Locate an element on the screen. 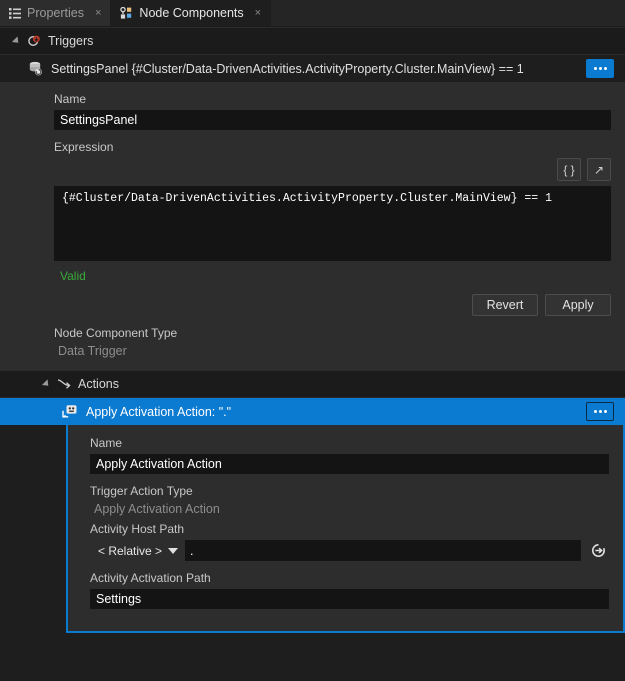 The image size is (625, 681). activity-host-path-mode-label: < Relative > is located at coordinates (130, 550).